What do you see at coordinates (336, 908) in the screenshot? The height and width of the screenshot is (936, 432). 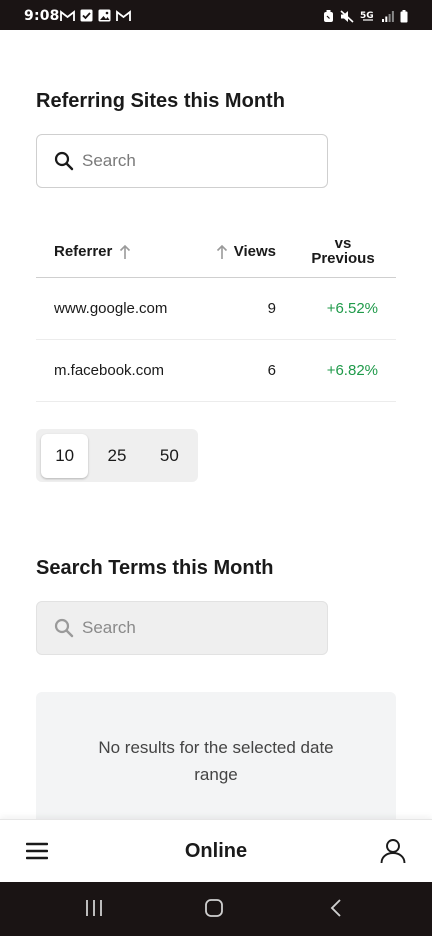 I see `back-icon` at bounding box center [336, 908].